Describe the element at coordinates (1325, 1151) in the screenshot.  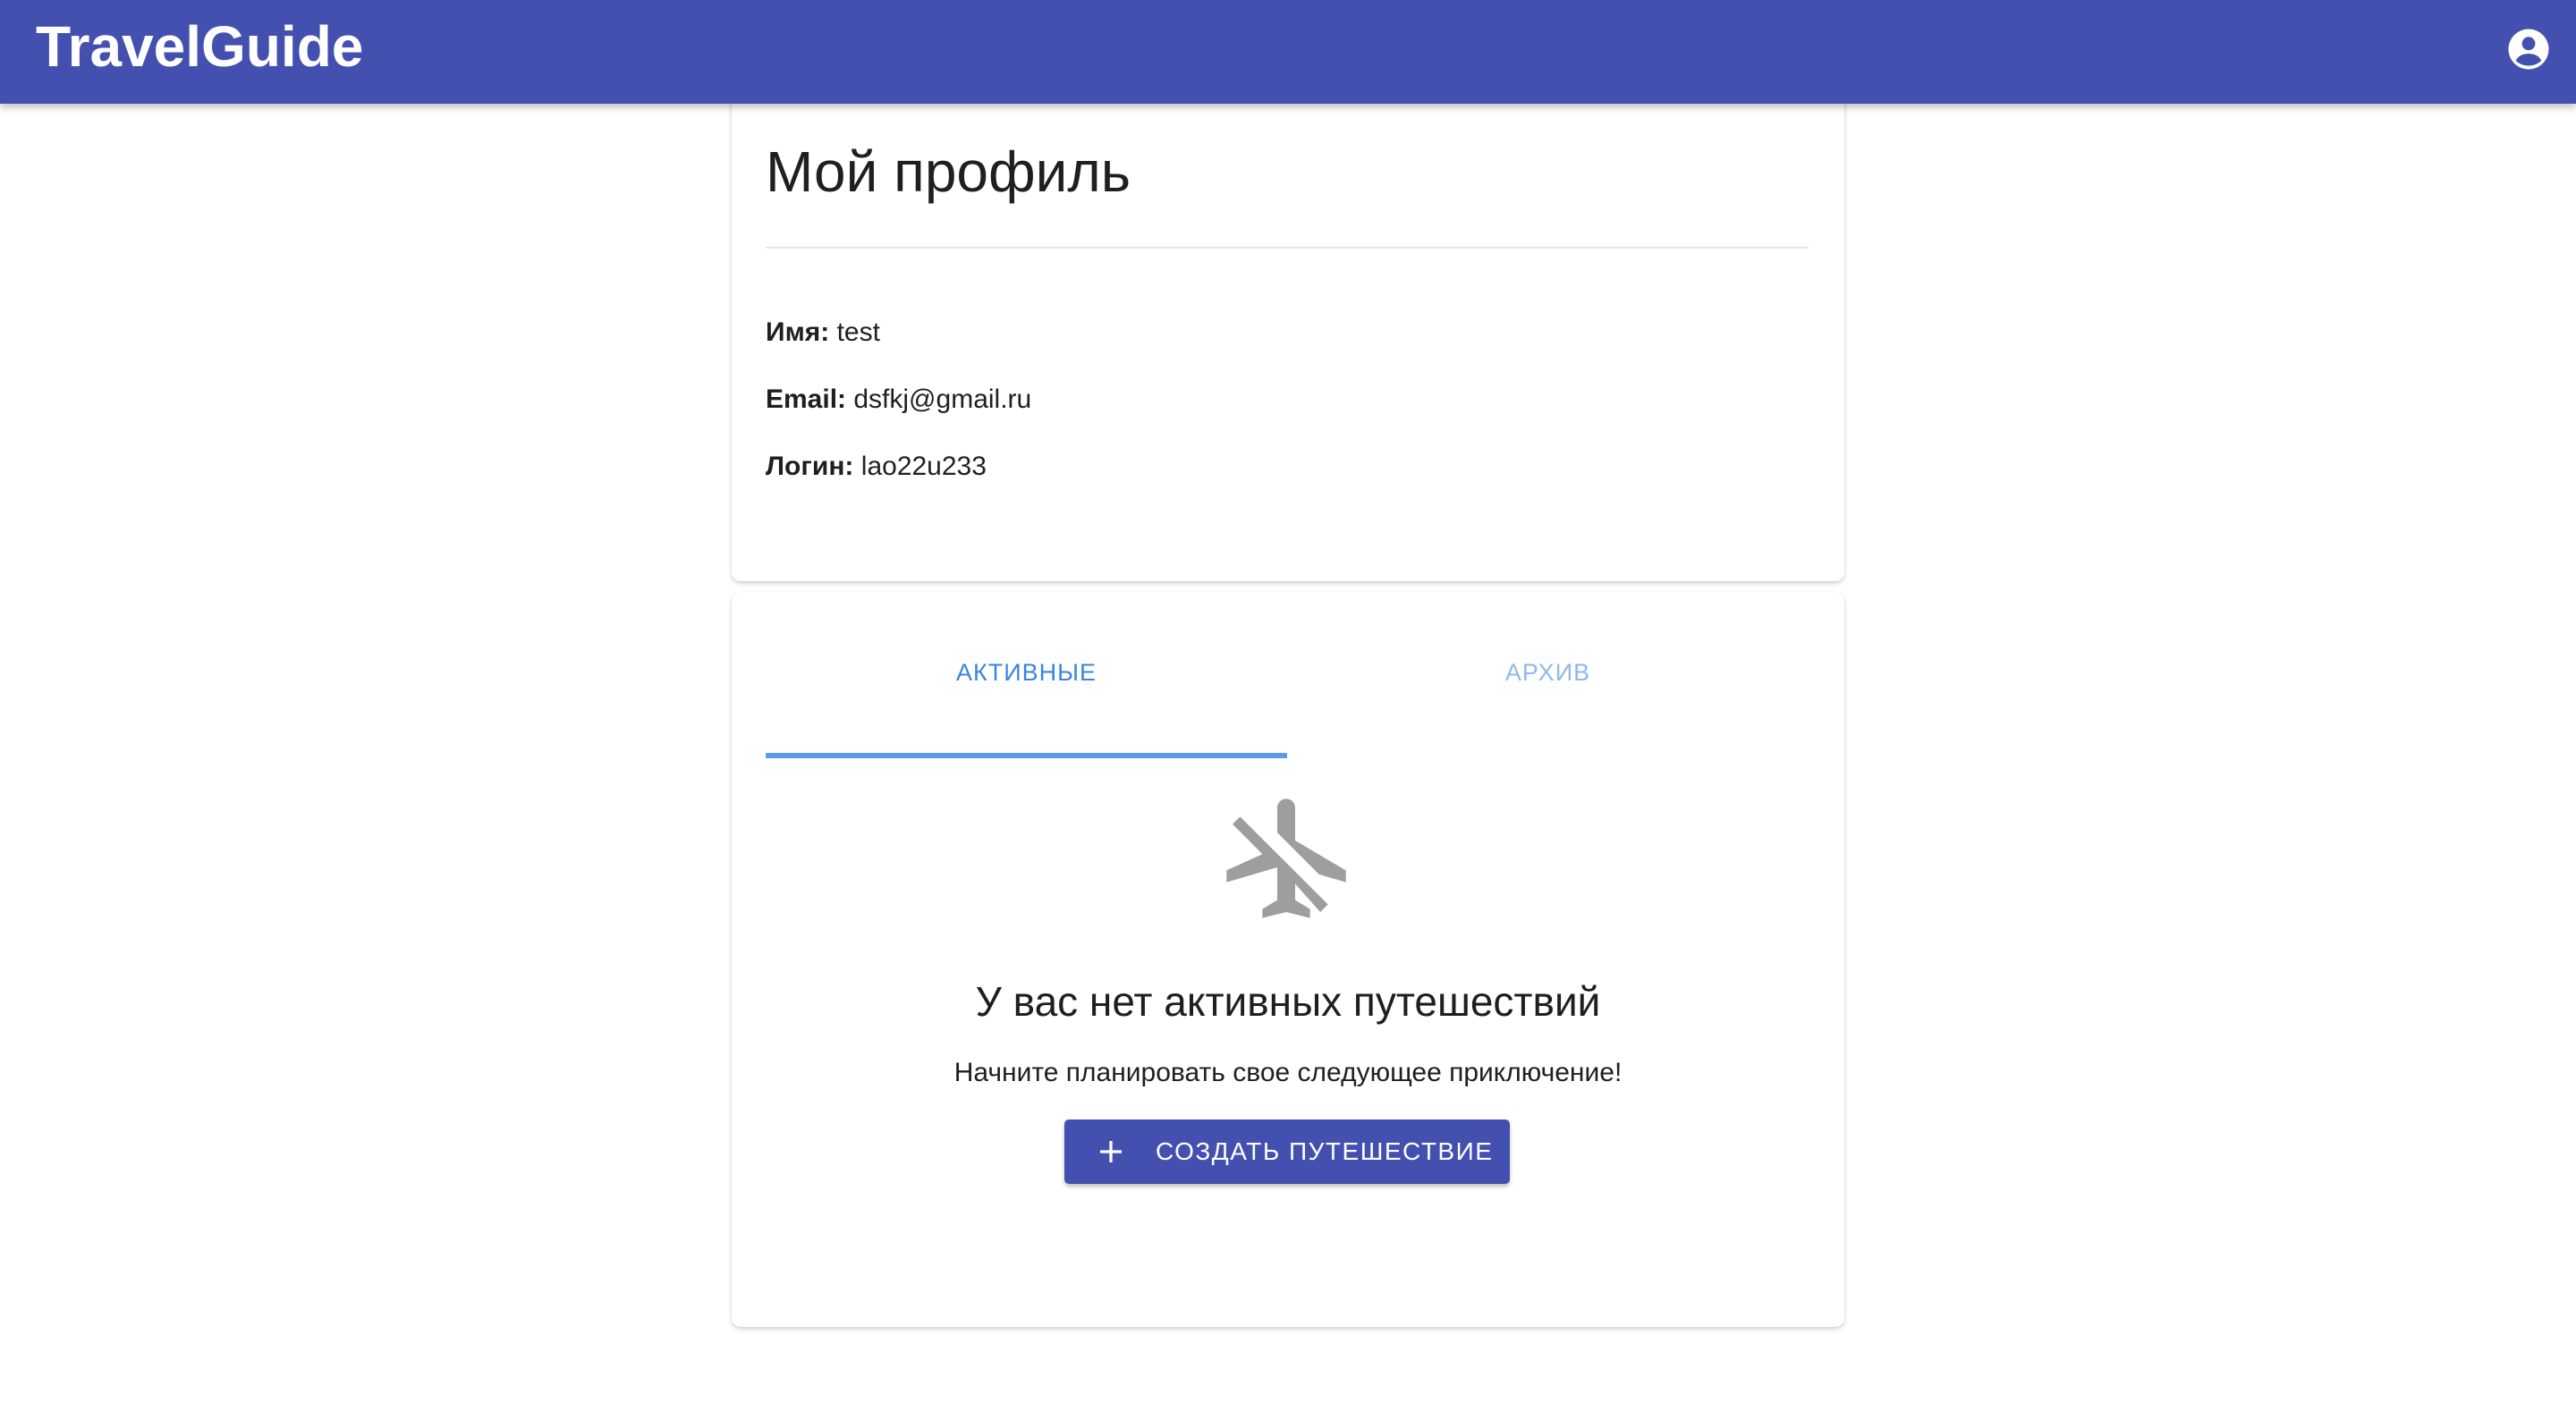
I see `create-trip-button-label: СОЗДАТЬ ПУТЕШЕСТВИЕ` at that location.